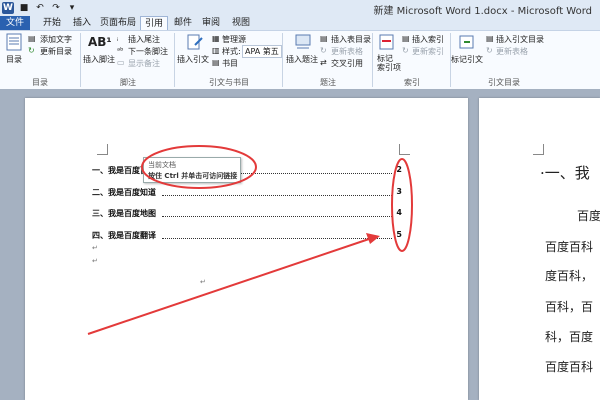 The width and height of the screenshot is (600, 400). What do you see at coordinates (402, 205) in the screenshot?
I see `annotation-ellipse-page-numbers` at bounding box center [402, 205].